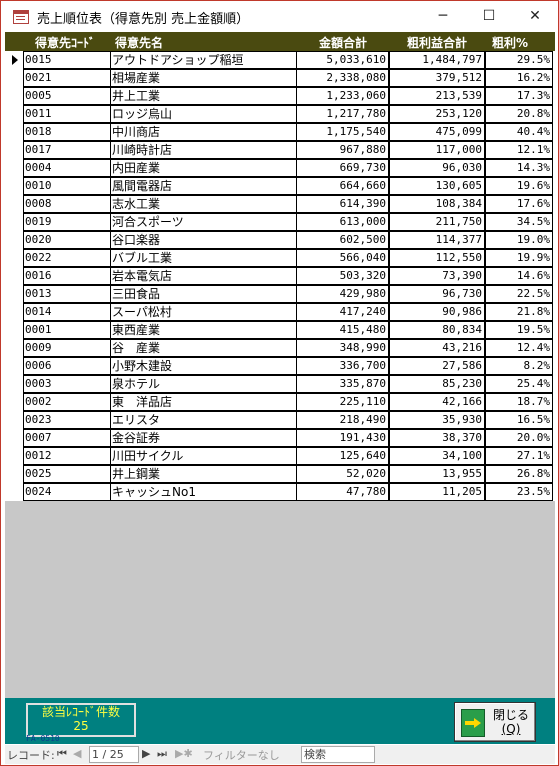 This screenshot has height=766, width=559. I want to click on cell-amount: 52,020, so click(342, 474).